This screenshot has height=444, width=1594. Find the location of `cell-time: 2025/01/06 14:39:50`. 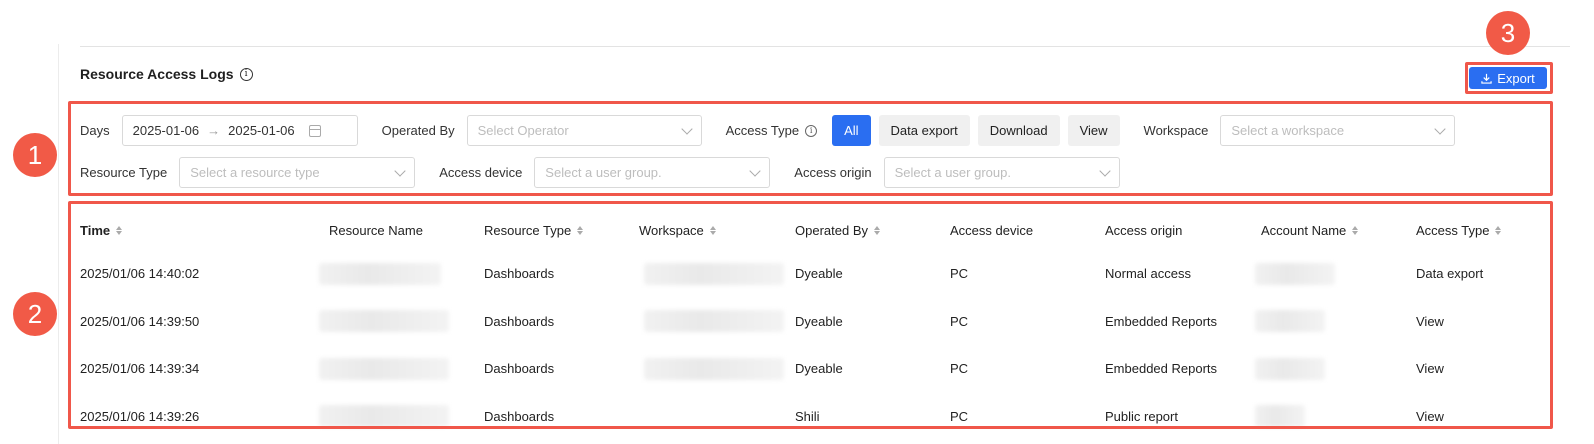

cell-time: 2025/01/06 14:39:50 is located at coordinates (140, 321).